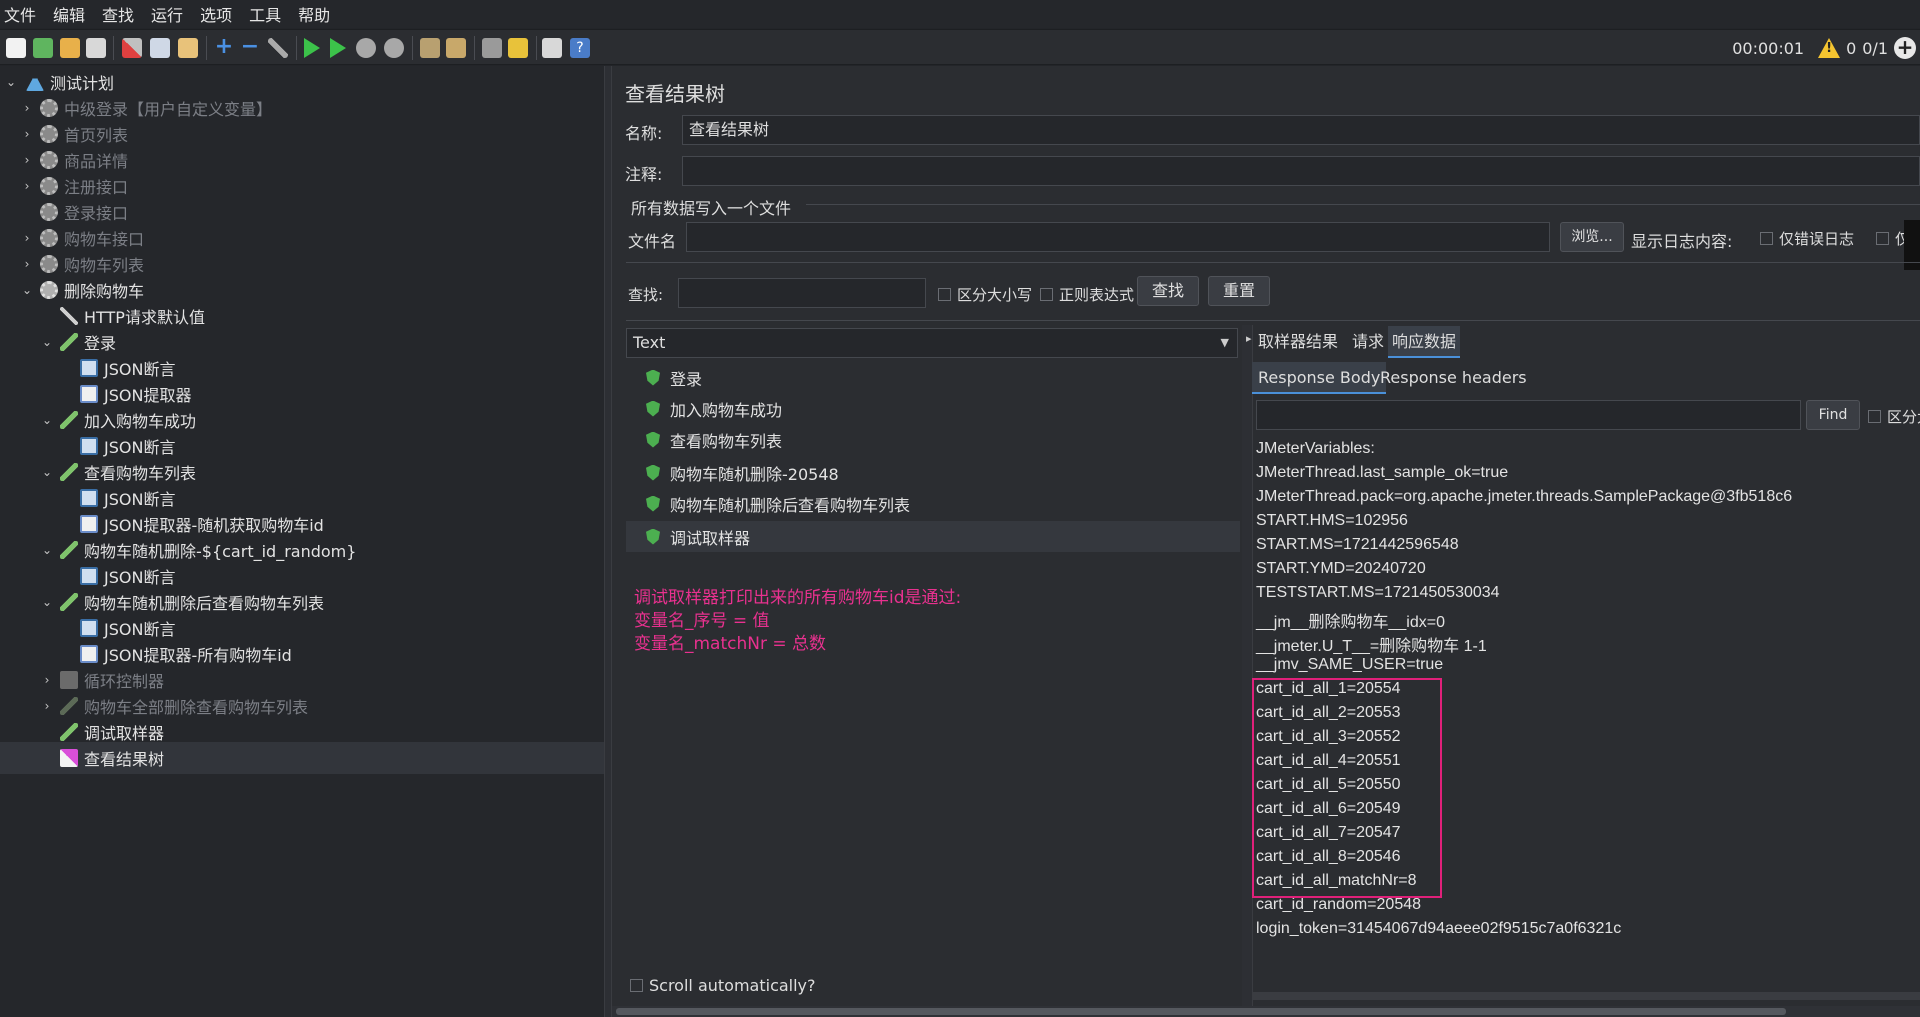 This screenshot has width=1920, height=1017. Describe the element at coordinates (188, 48) in the screenshot. I see `paste-icon` at that location.